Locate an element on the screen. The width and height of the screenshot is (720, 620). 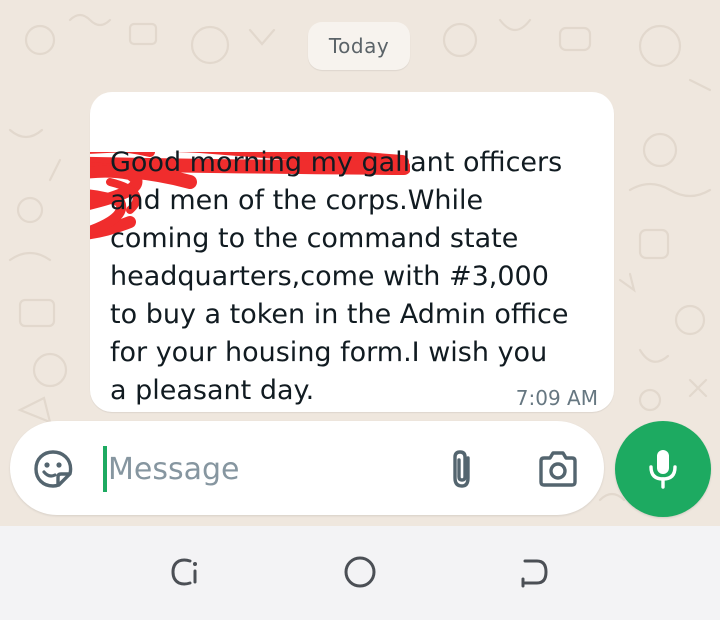
home-icon is located at coordinates (360, 572).